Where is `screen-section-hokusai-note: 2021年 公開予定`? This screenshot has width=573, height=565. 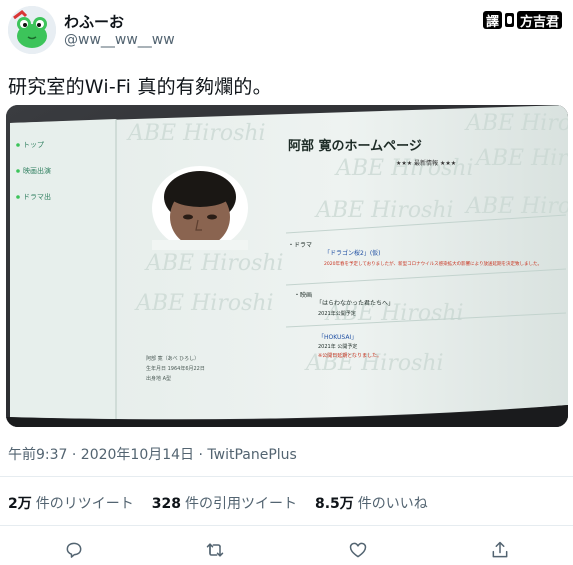 screen-section-hokusai-note: 2021年 公開予定 is located at coordinates (337, 346).